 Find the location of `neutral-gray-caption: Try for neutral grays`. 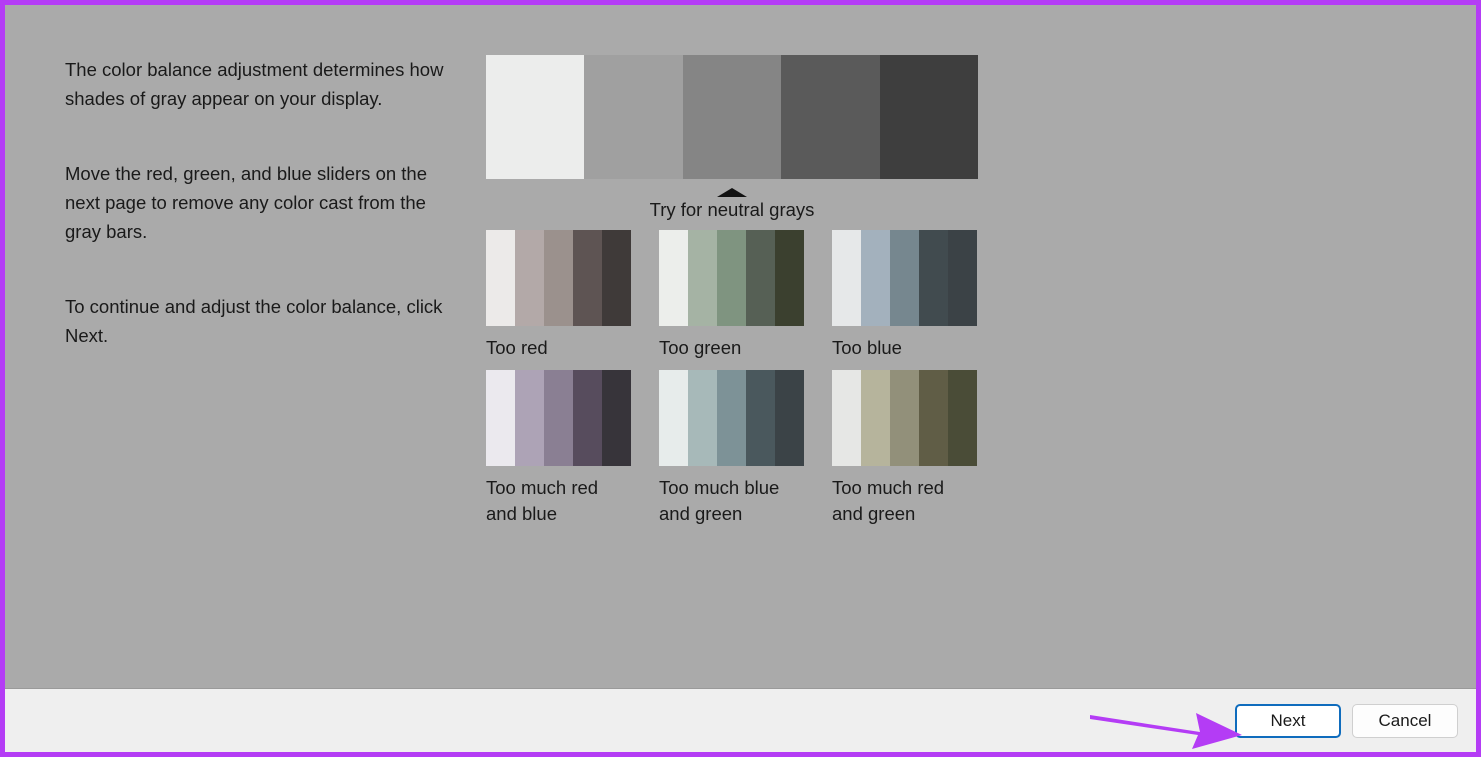

neutral-gray-caption: Try for neutral grays is located at coordinates (732, 209).